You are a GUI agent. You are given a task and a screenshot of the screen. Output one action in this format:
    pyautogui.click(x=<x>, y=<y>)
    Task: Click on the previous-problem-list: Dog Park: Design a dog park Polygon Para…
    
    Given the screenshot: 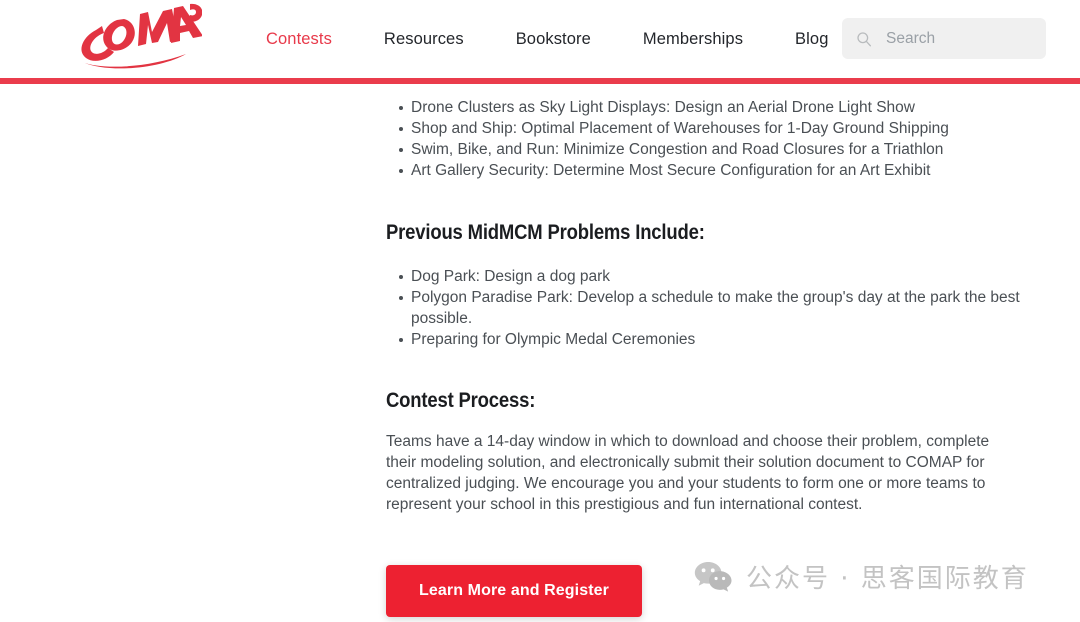 What is the action you would take?
    pyautogui.click(x=706, y=308)
    